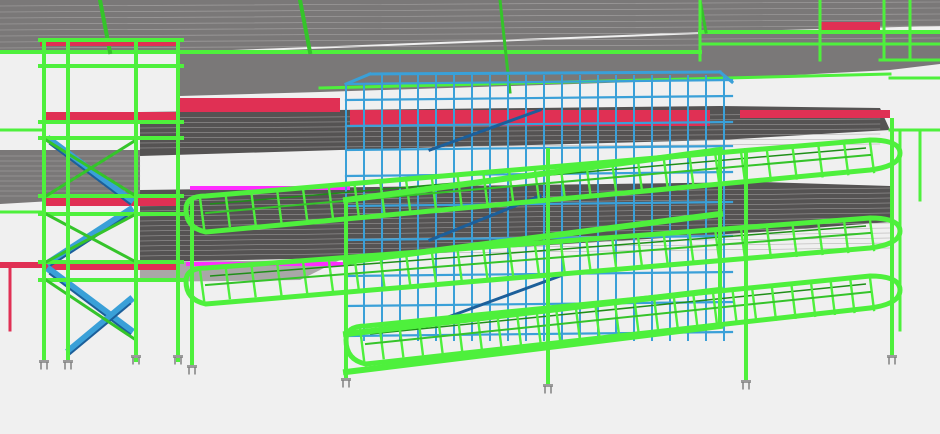  Describe the element at coordinates (260, 105) in the screenshot. I see `red-beam-level2-left` at that location.